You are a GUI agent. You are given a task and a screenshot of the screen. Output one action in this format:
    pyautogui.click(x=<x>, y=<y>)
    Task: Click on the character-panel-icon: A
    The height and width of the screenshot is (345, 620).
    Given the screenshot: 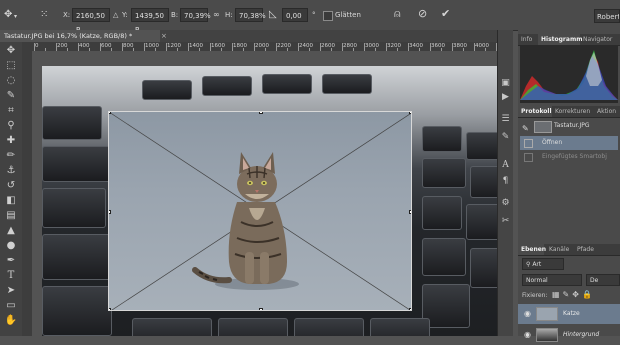 What is the action you would take?
    pyautogui.click(x=505, y=165)
    